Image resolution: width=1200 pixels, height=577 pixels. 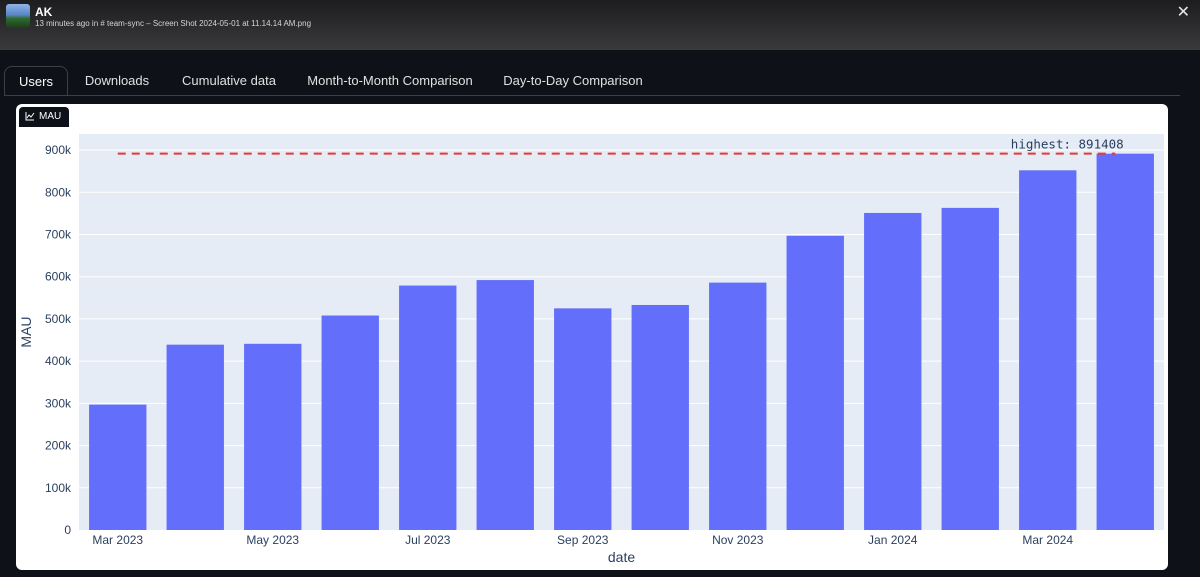 What do you see at coordinates (50, 116) in the screenshot?
I see `chart-chip-label: MAU` at bounding box center [50, 116].